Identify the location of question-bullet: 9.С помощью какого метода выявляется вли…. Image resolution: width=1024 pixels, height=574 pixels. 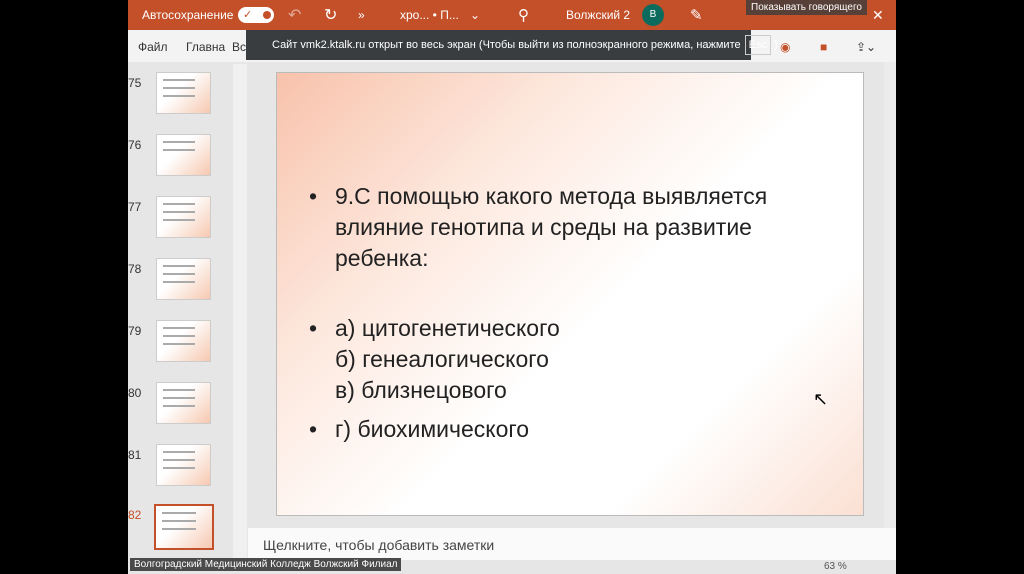
(538, 227).